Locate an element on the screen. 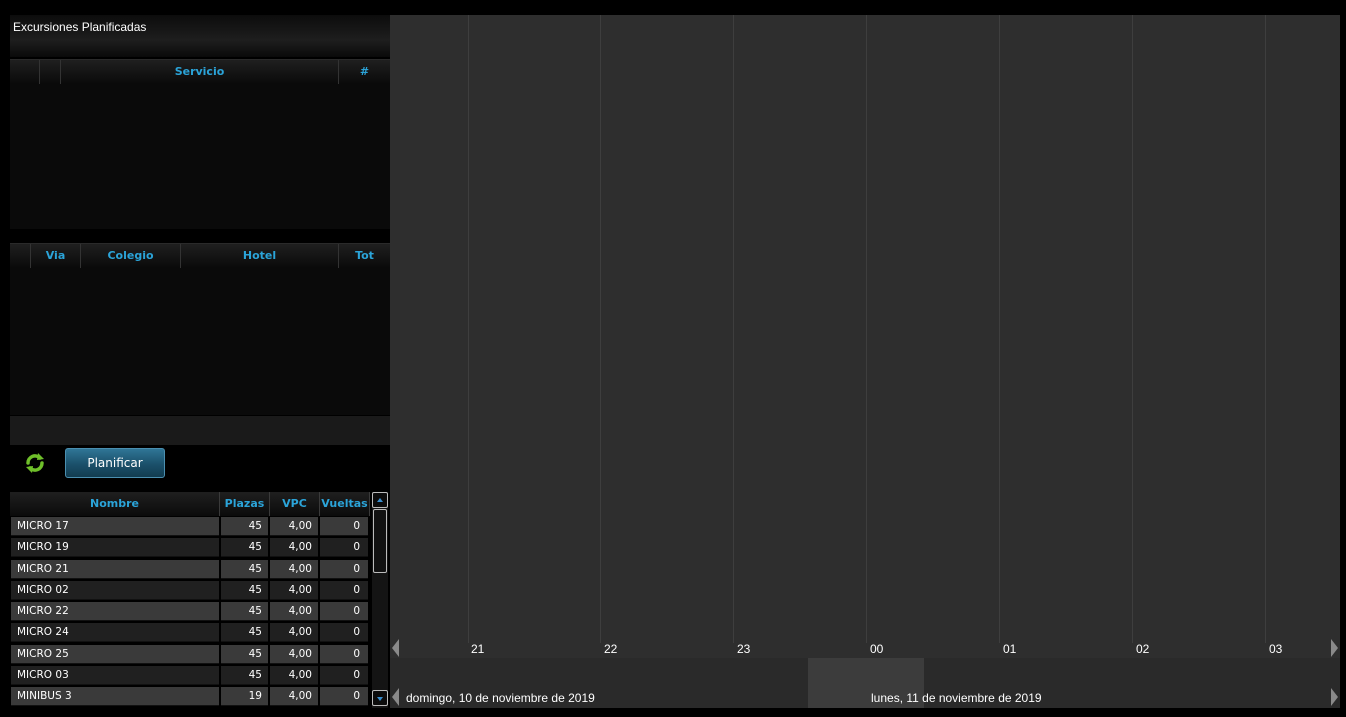 The height and width of the screenshot is (717, 1346). cell-nombre: MICRO 21 is located at coordinates (115, 569).